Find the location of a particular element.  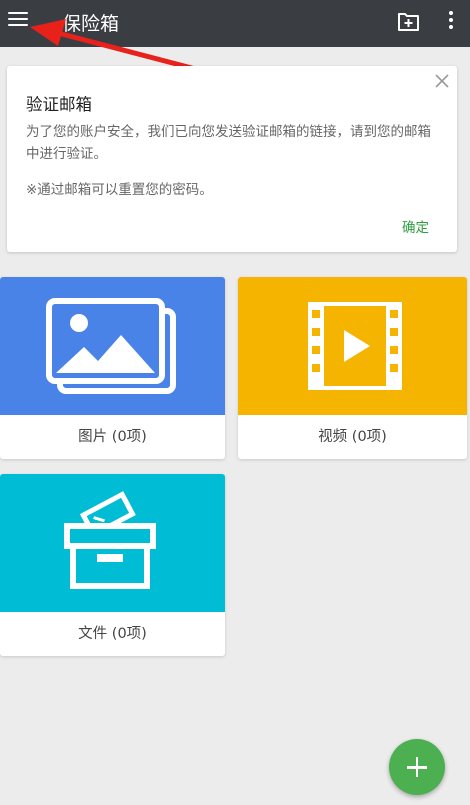

close-icon is located at coordinates (442, 81).